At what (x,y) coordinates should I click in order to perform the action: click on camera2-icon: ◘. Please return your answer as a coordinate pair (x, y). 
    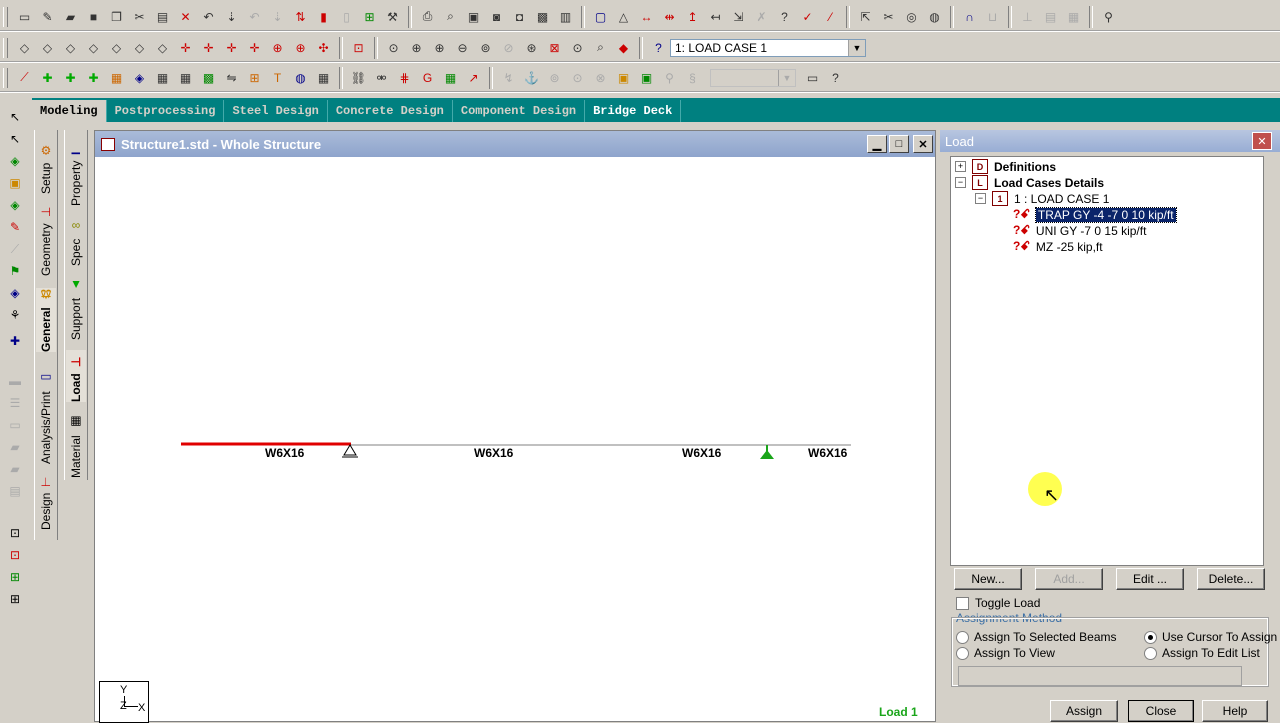
    Looking at the image, I should click on (519, 16).